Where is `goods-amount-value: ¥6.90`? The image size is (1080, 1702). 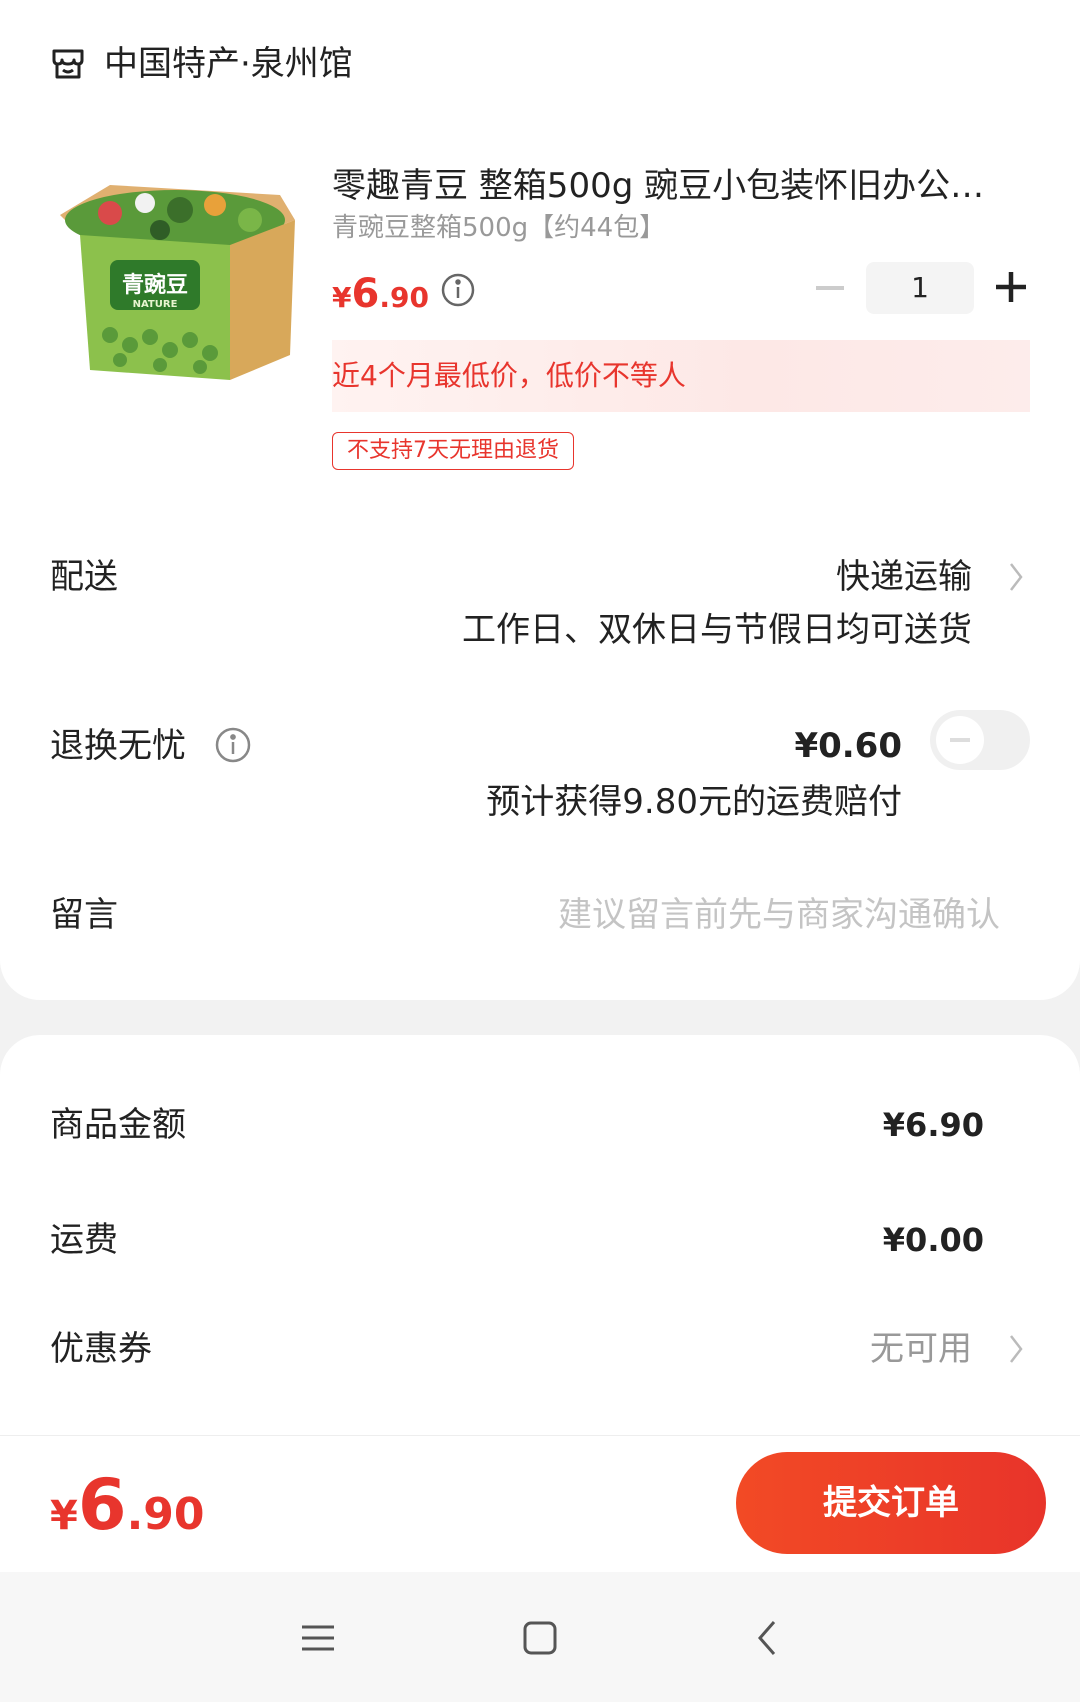 goods-amount-value: ¥6.90 is located at coordinates (933, 1125).